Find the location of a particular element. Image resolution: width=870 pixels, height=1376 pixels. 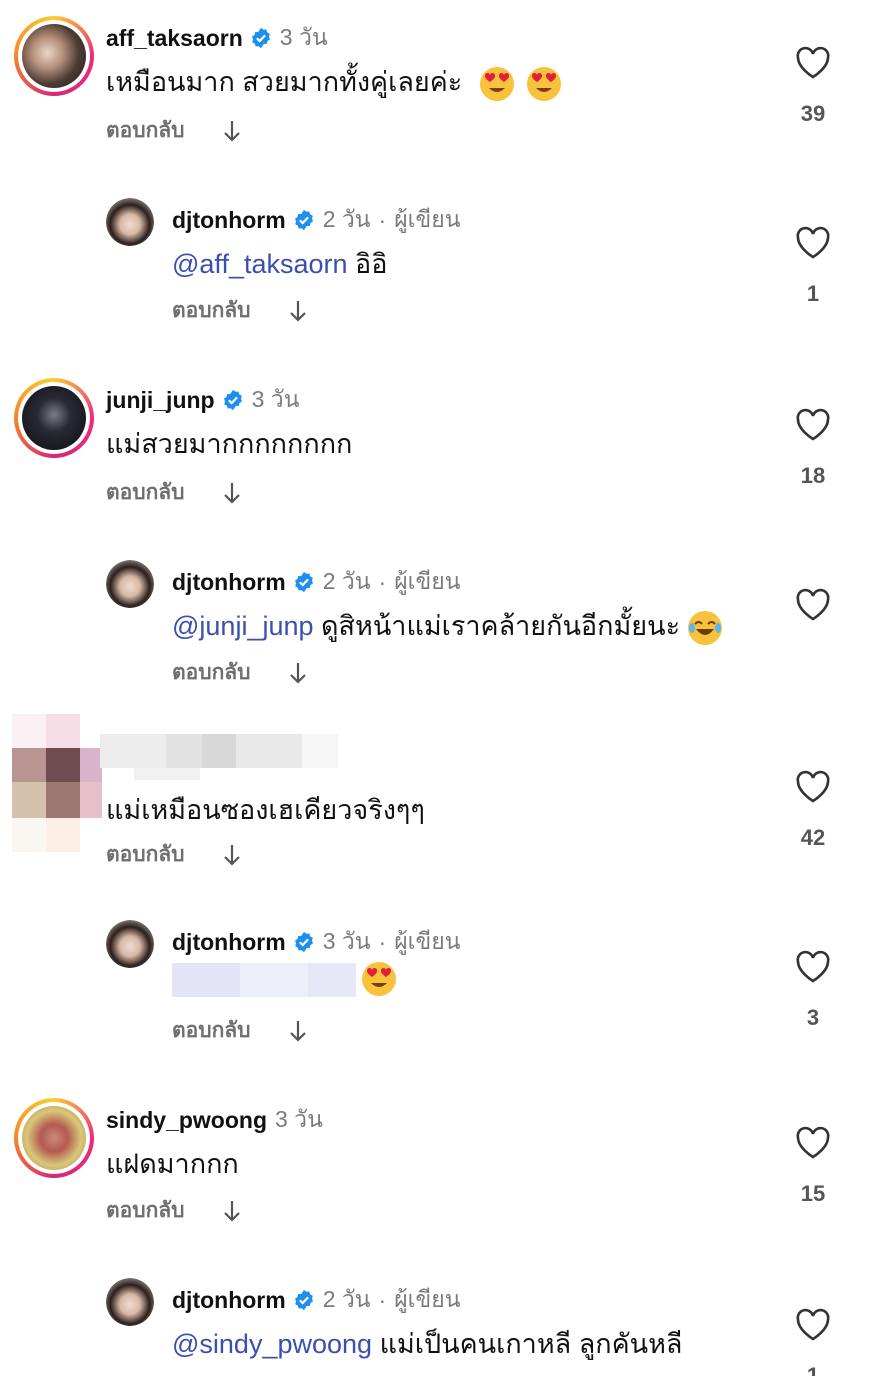

comment-text: เหมือนมาก สวยมากทั้งคู่เลยค่ะ is located at coordinates (334, 81).